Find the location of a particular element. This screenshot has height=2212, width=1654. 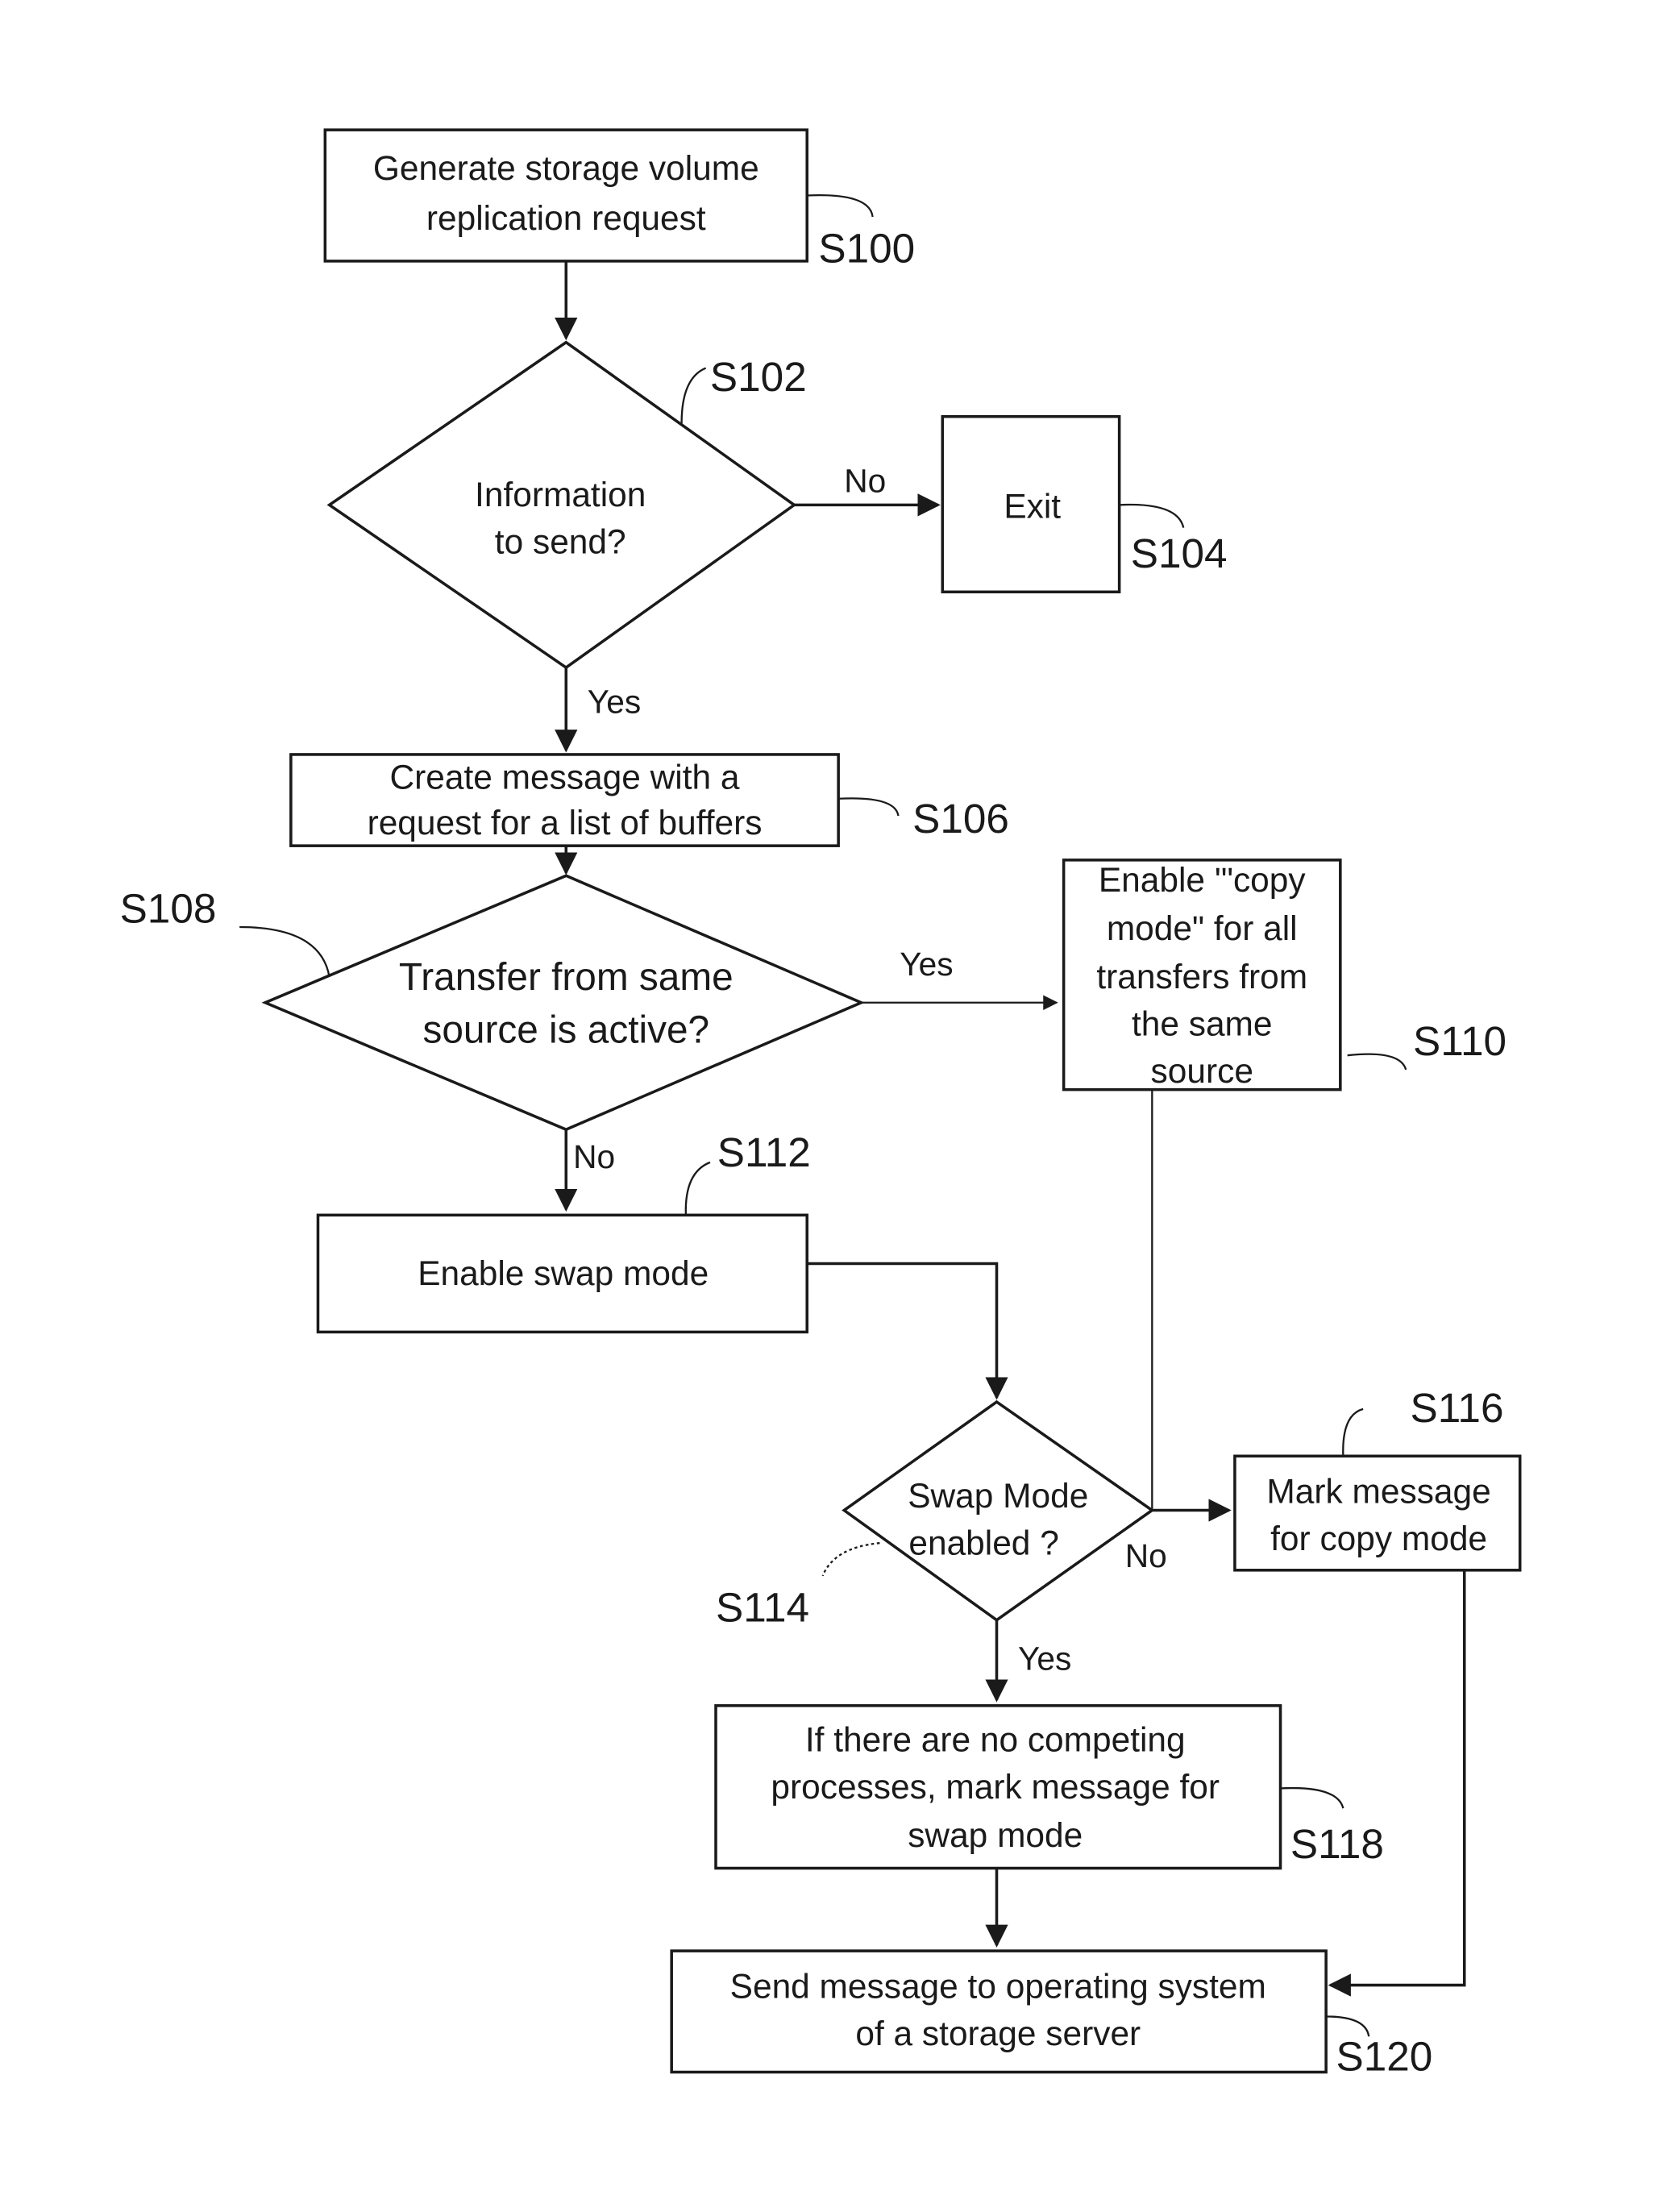

step-text: Create message with a is located at coordinates (565, 777).